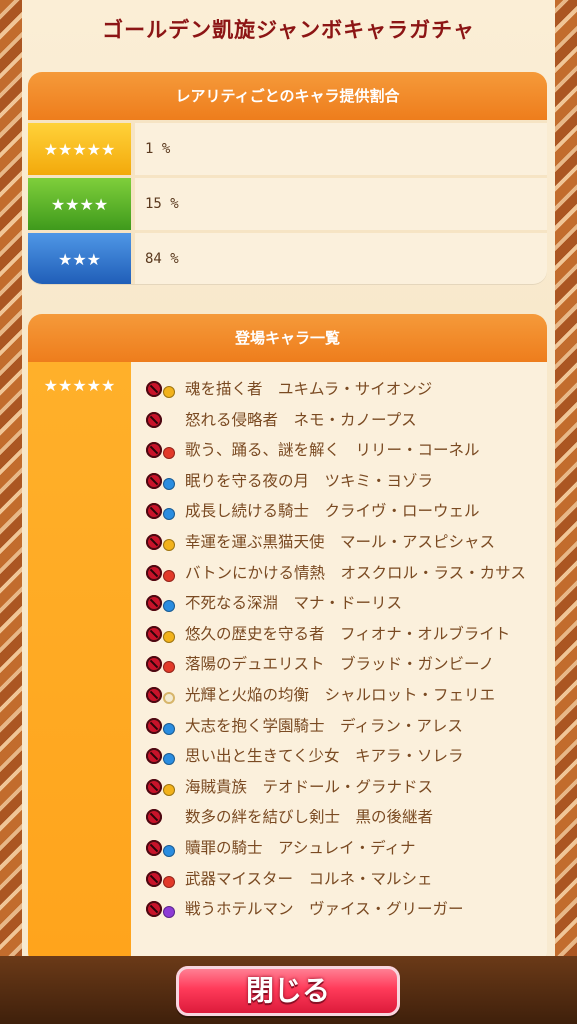  I want to click on character-item: 思い出と生きてく少女 キアラ・ソレラ, so click(346, 756).